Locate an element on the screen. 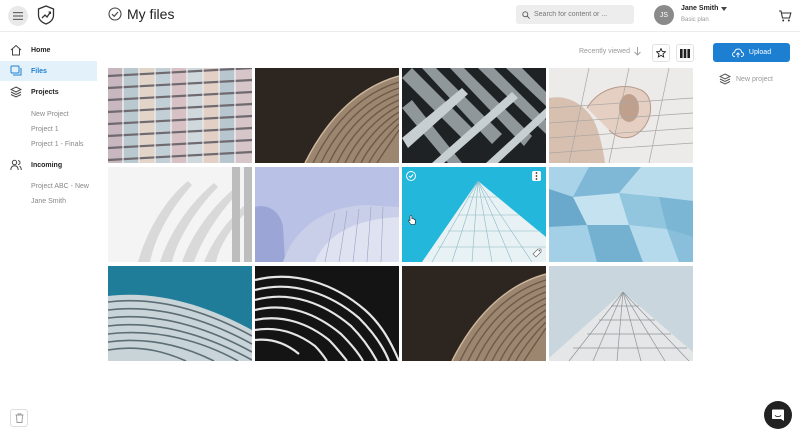 Image resolution: width=800 pixels, height=435 pixels. page-title-group: My files is located at coordinates (141, 14).